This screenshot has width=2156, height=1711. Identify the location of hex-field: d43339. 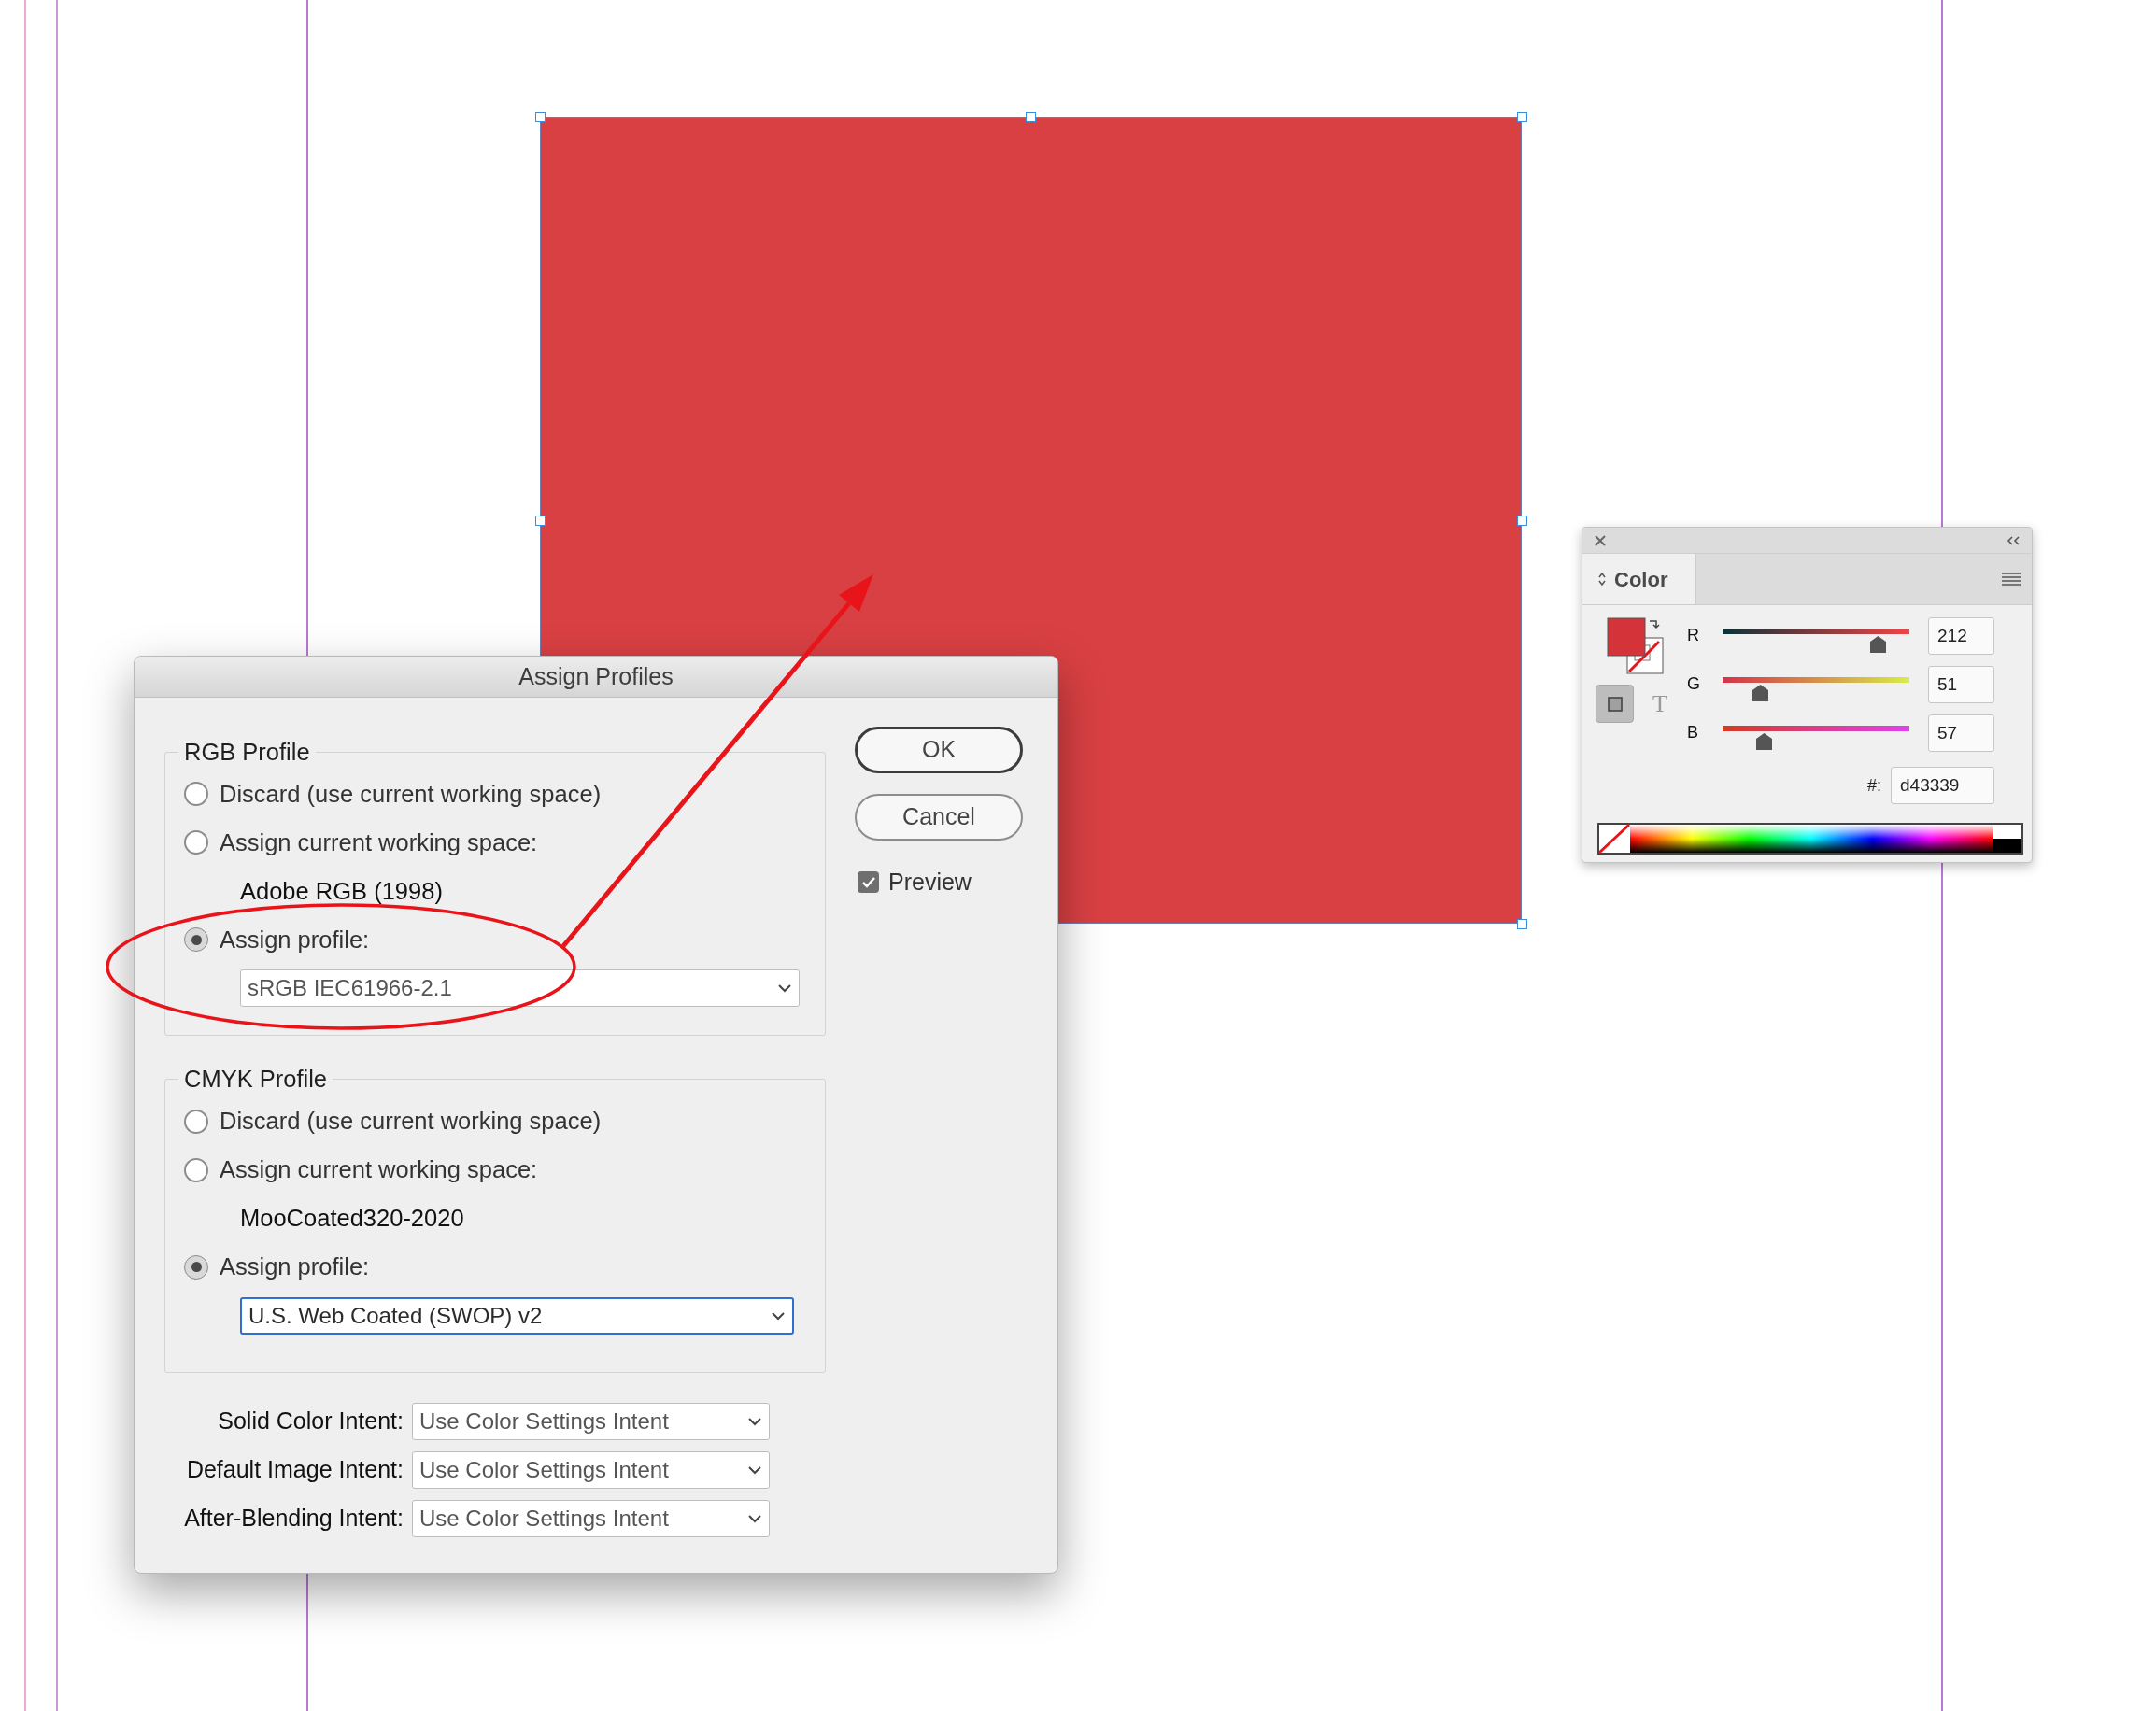
(1942, 785).